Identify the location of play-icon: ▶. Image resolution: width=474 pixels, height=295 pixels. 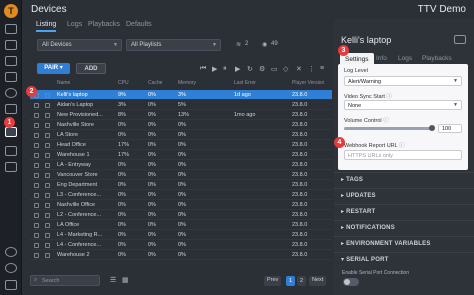
(214, 69).